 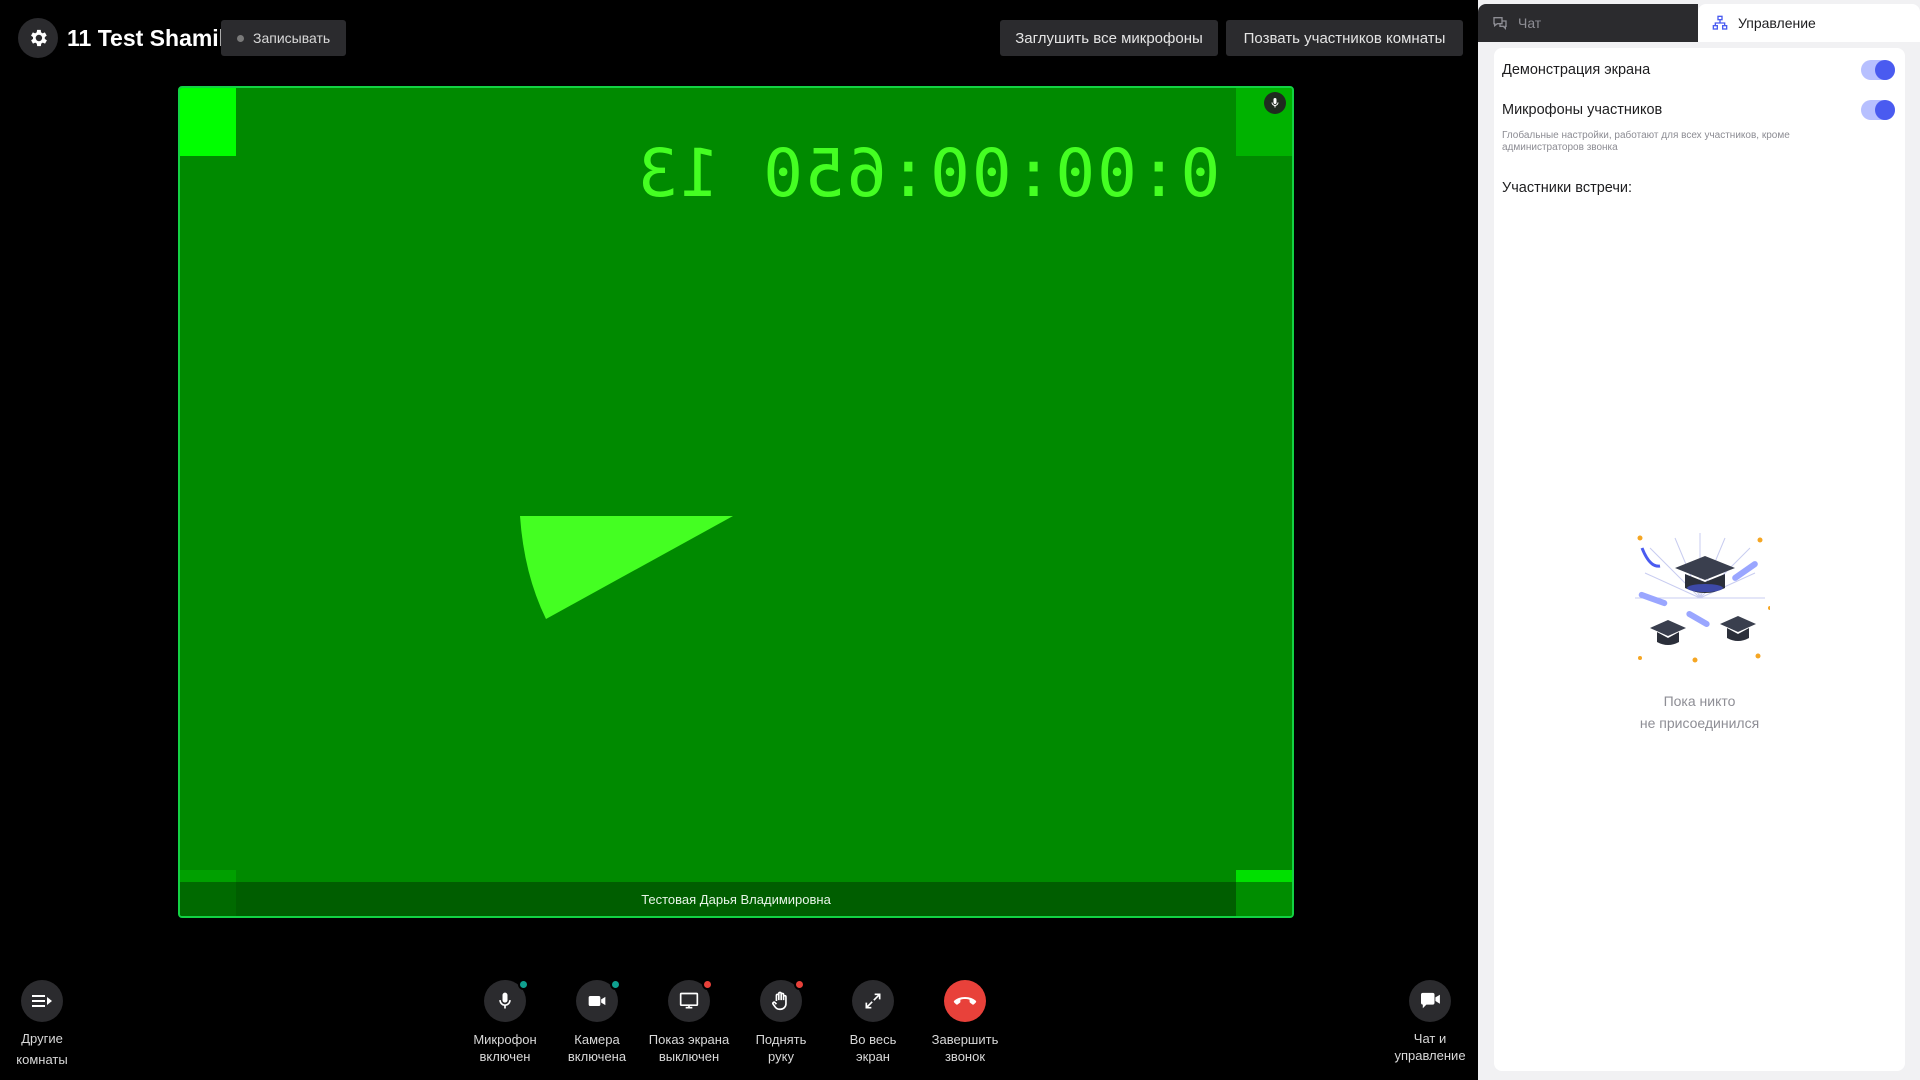 What do you see at coordinates (597, 1056) in the screenshot?
I see `label-line: включена` at bounding box center [597, 1056].